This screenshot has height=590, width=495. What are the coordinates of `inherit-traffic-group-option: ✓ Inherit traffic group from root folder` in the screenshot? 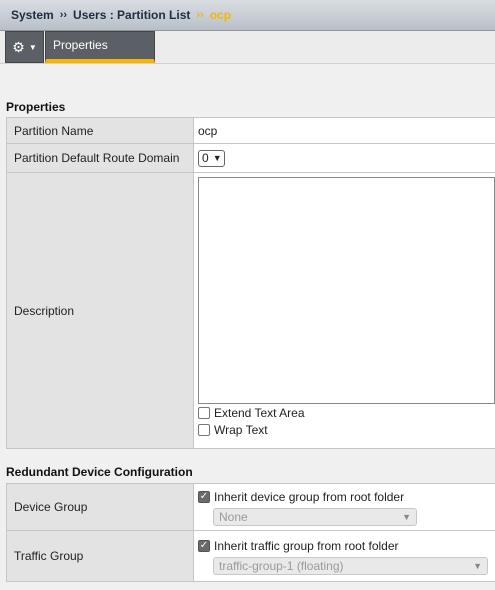 It's located at (343, 545).